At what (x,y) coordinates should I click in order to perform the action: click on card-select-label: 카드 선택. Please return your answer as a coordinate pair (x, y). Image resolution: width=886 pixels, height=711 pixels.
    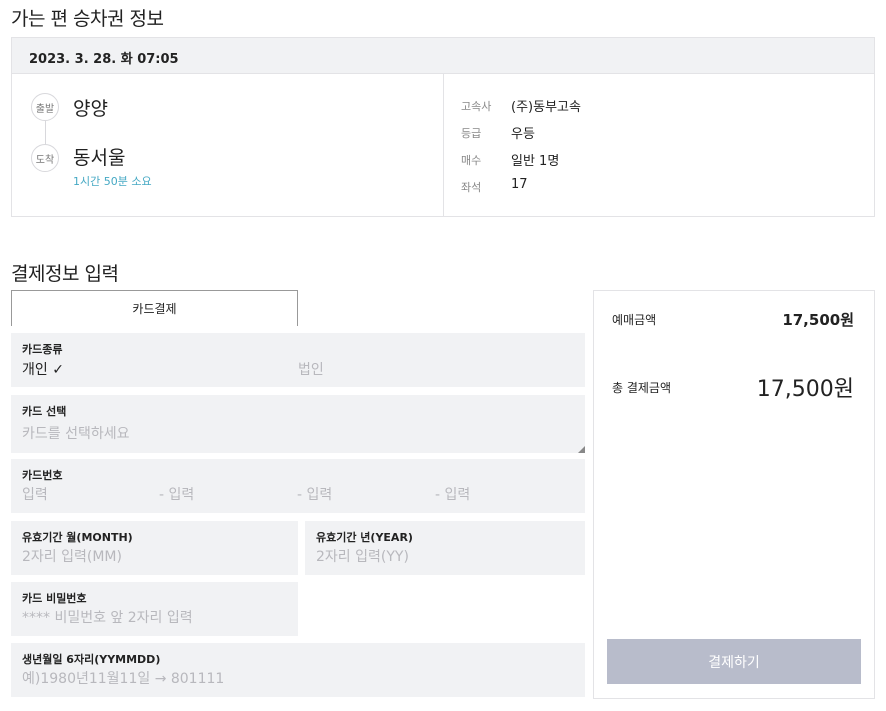
    Looking at the image, I should click on (44, 411).